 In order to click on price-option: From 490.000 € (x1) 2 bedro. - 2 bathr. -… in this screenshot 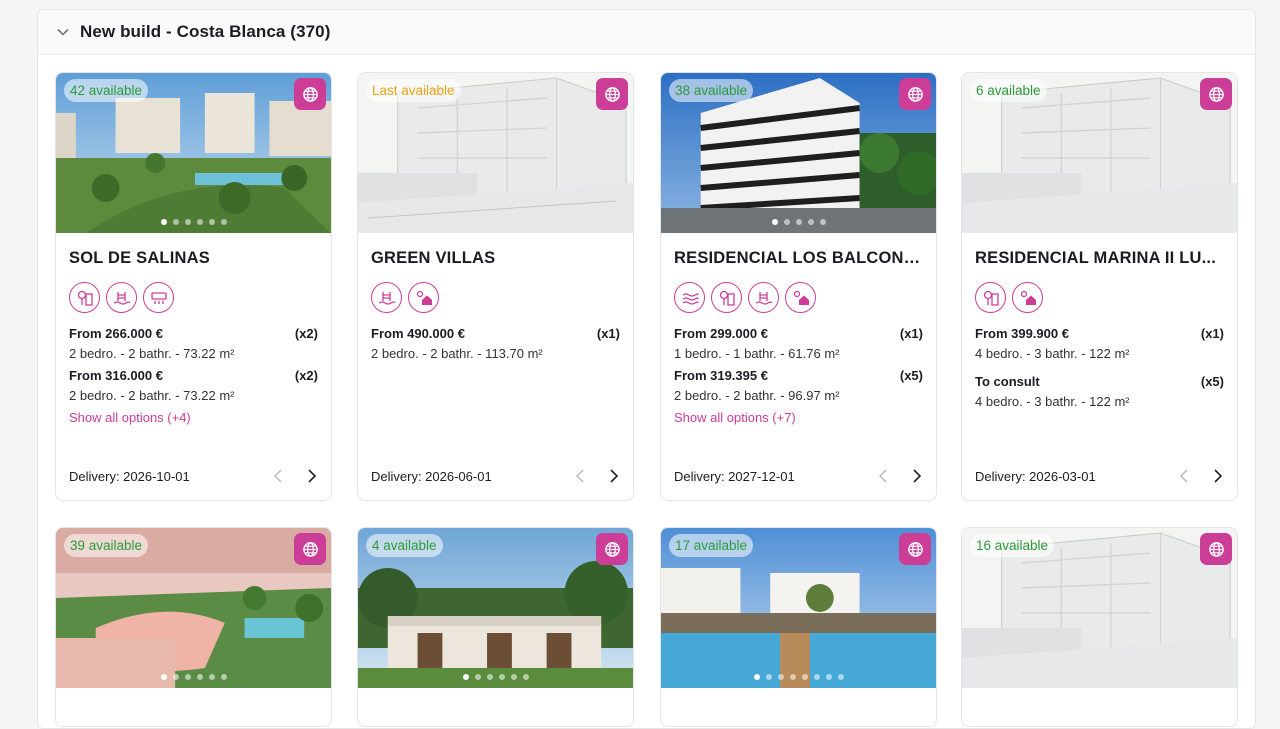, I will do `click(495, 343)`.